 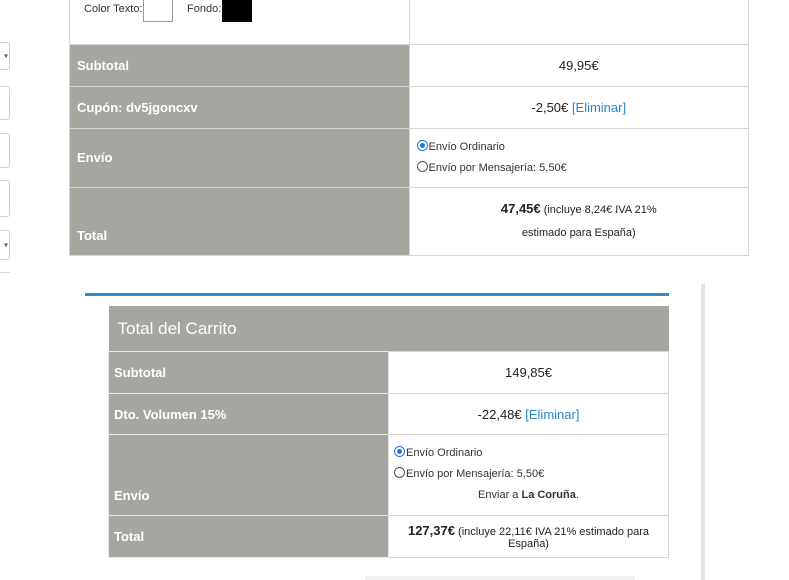 What do you see at coordinates (248, 536) in the screenshot?
I see `cart-total-label: Total` at bounding box center [248, 536].